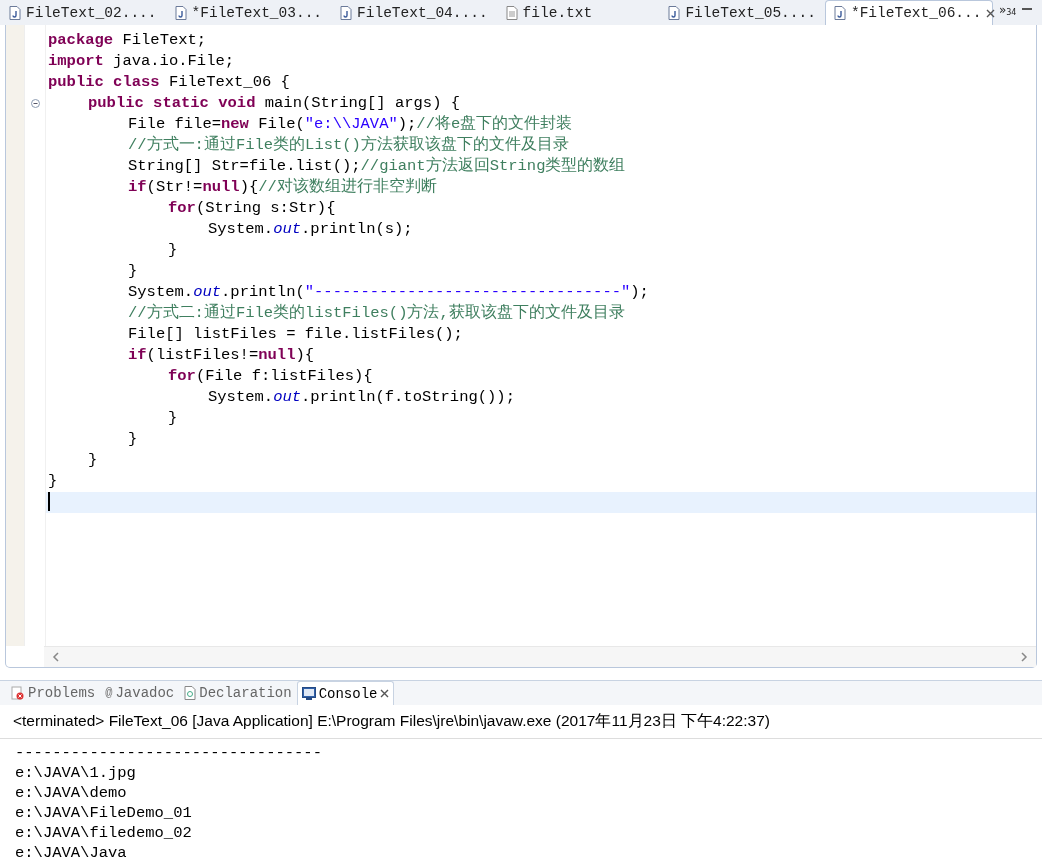 The height and width of the screenshot is (861, 1042). I want to click on panel-tab: Console, so click(345, 693).